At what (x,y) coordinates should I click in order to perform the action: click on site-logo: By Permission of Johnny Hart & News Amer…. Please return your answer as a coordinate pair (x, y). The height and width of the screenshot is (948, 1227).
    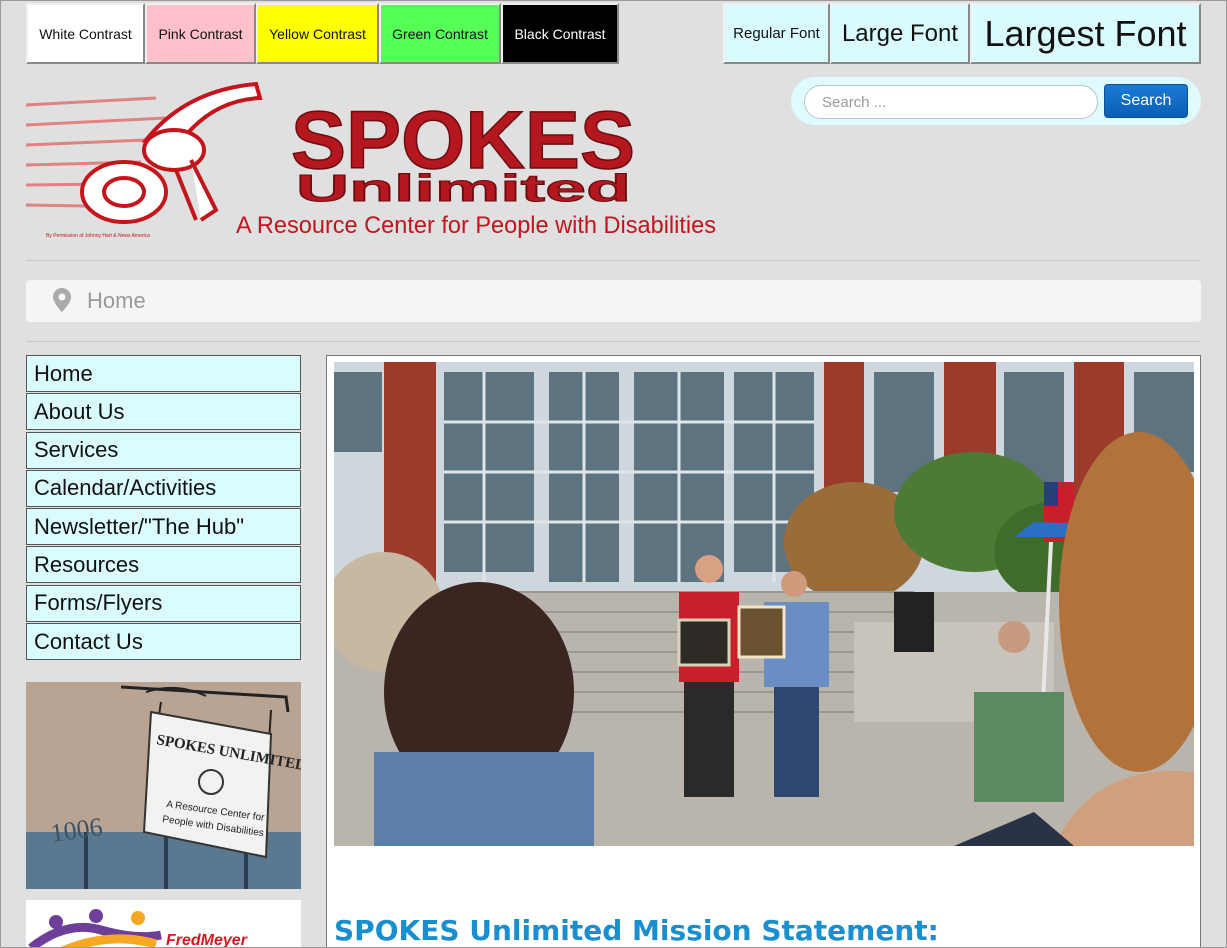
    Looking at the image, I should click on (375, 161).